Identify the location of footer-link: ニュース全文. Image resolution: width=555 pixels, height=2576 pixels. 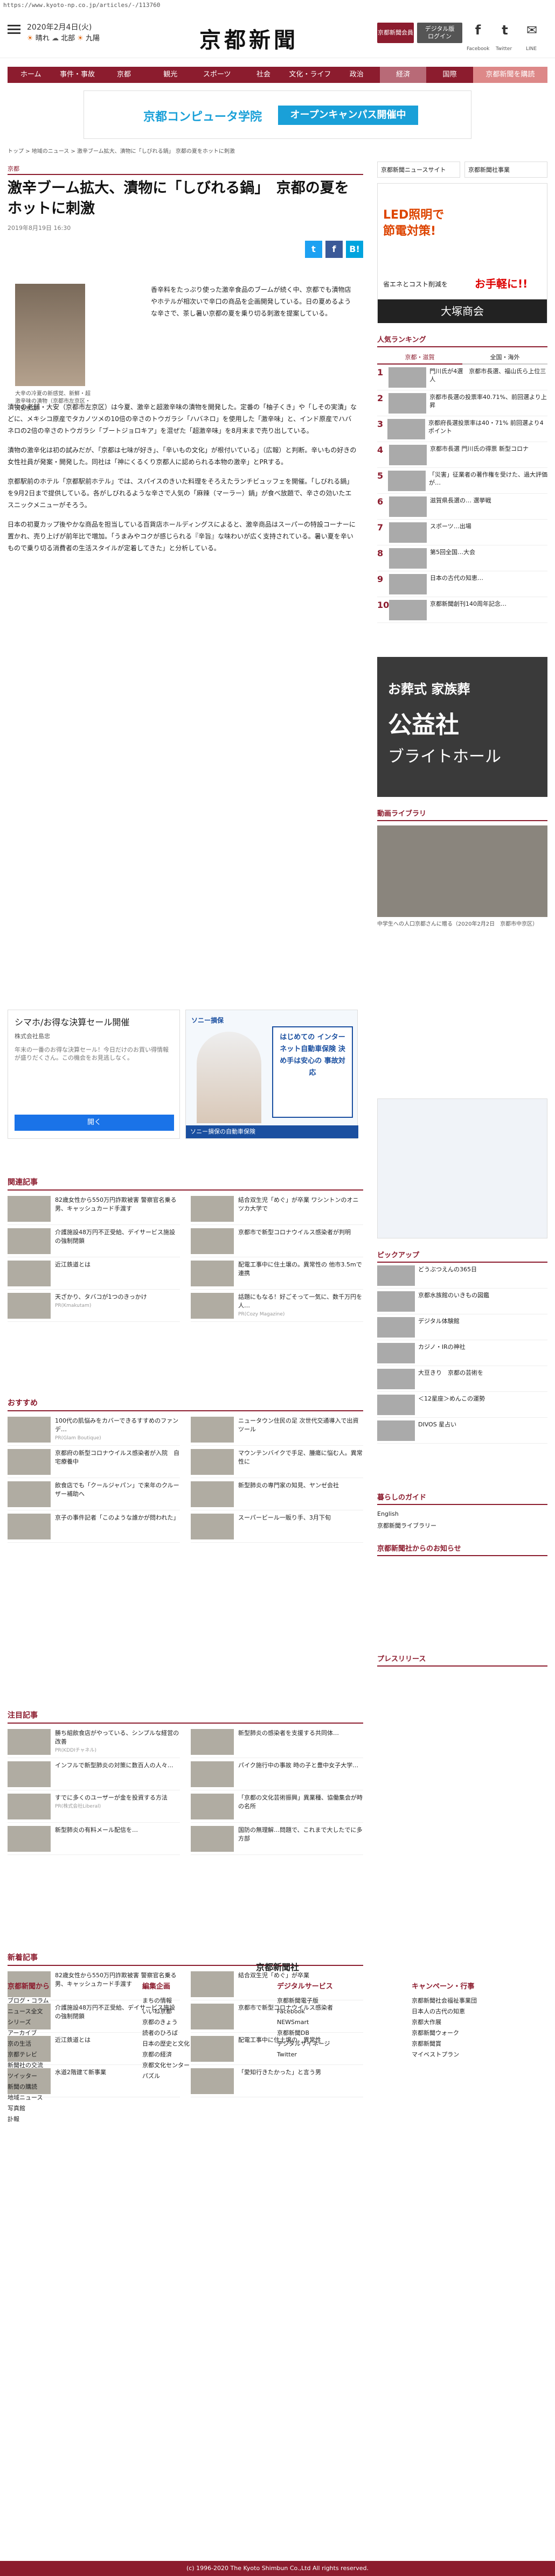
(69, 2011).